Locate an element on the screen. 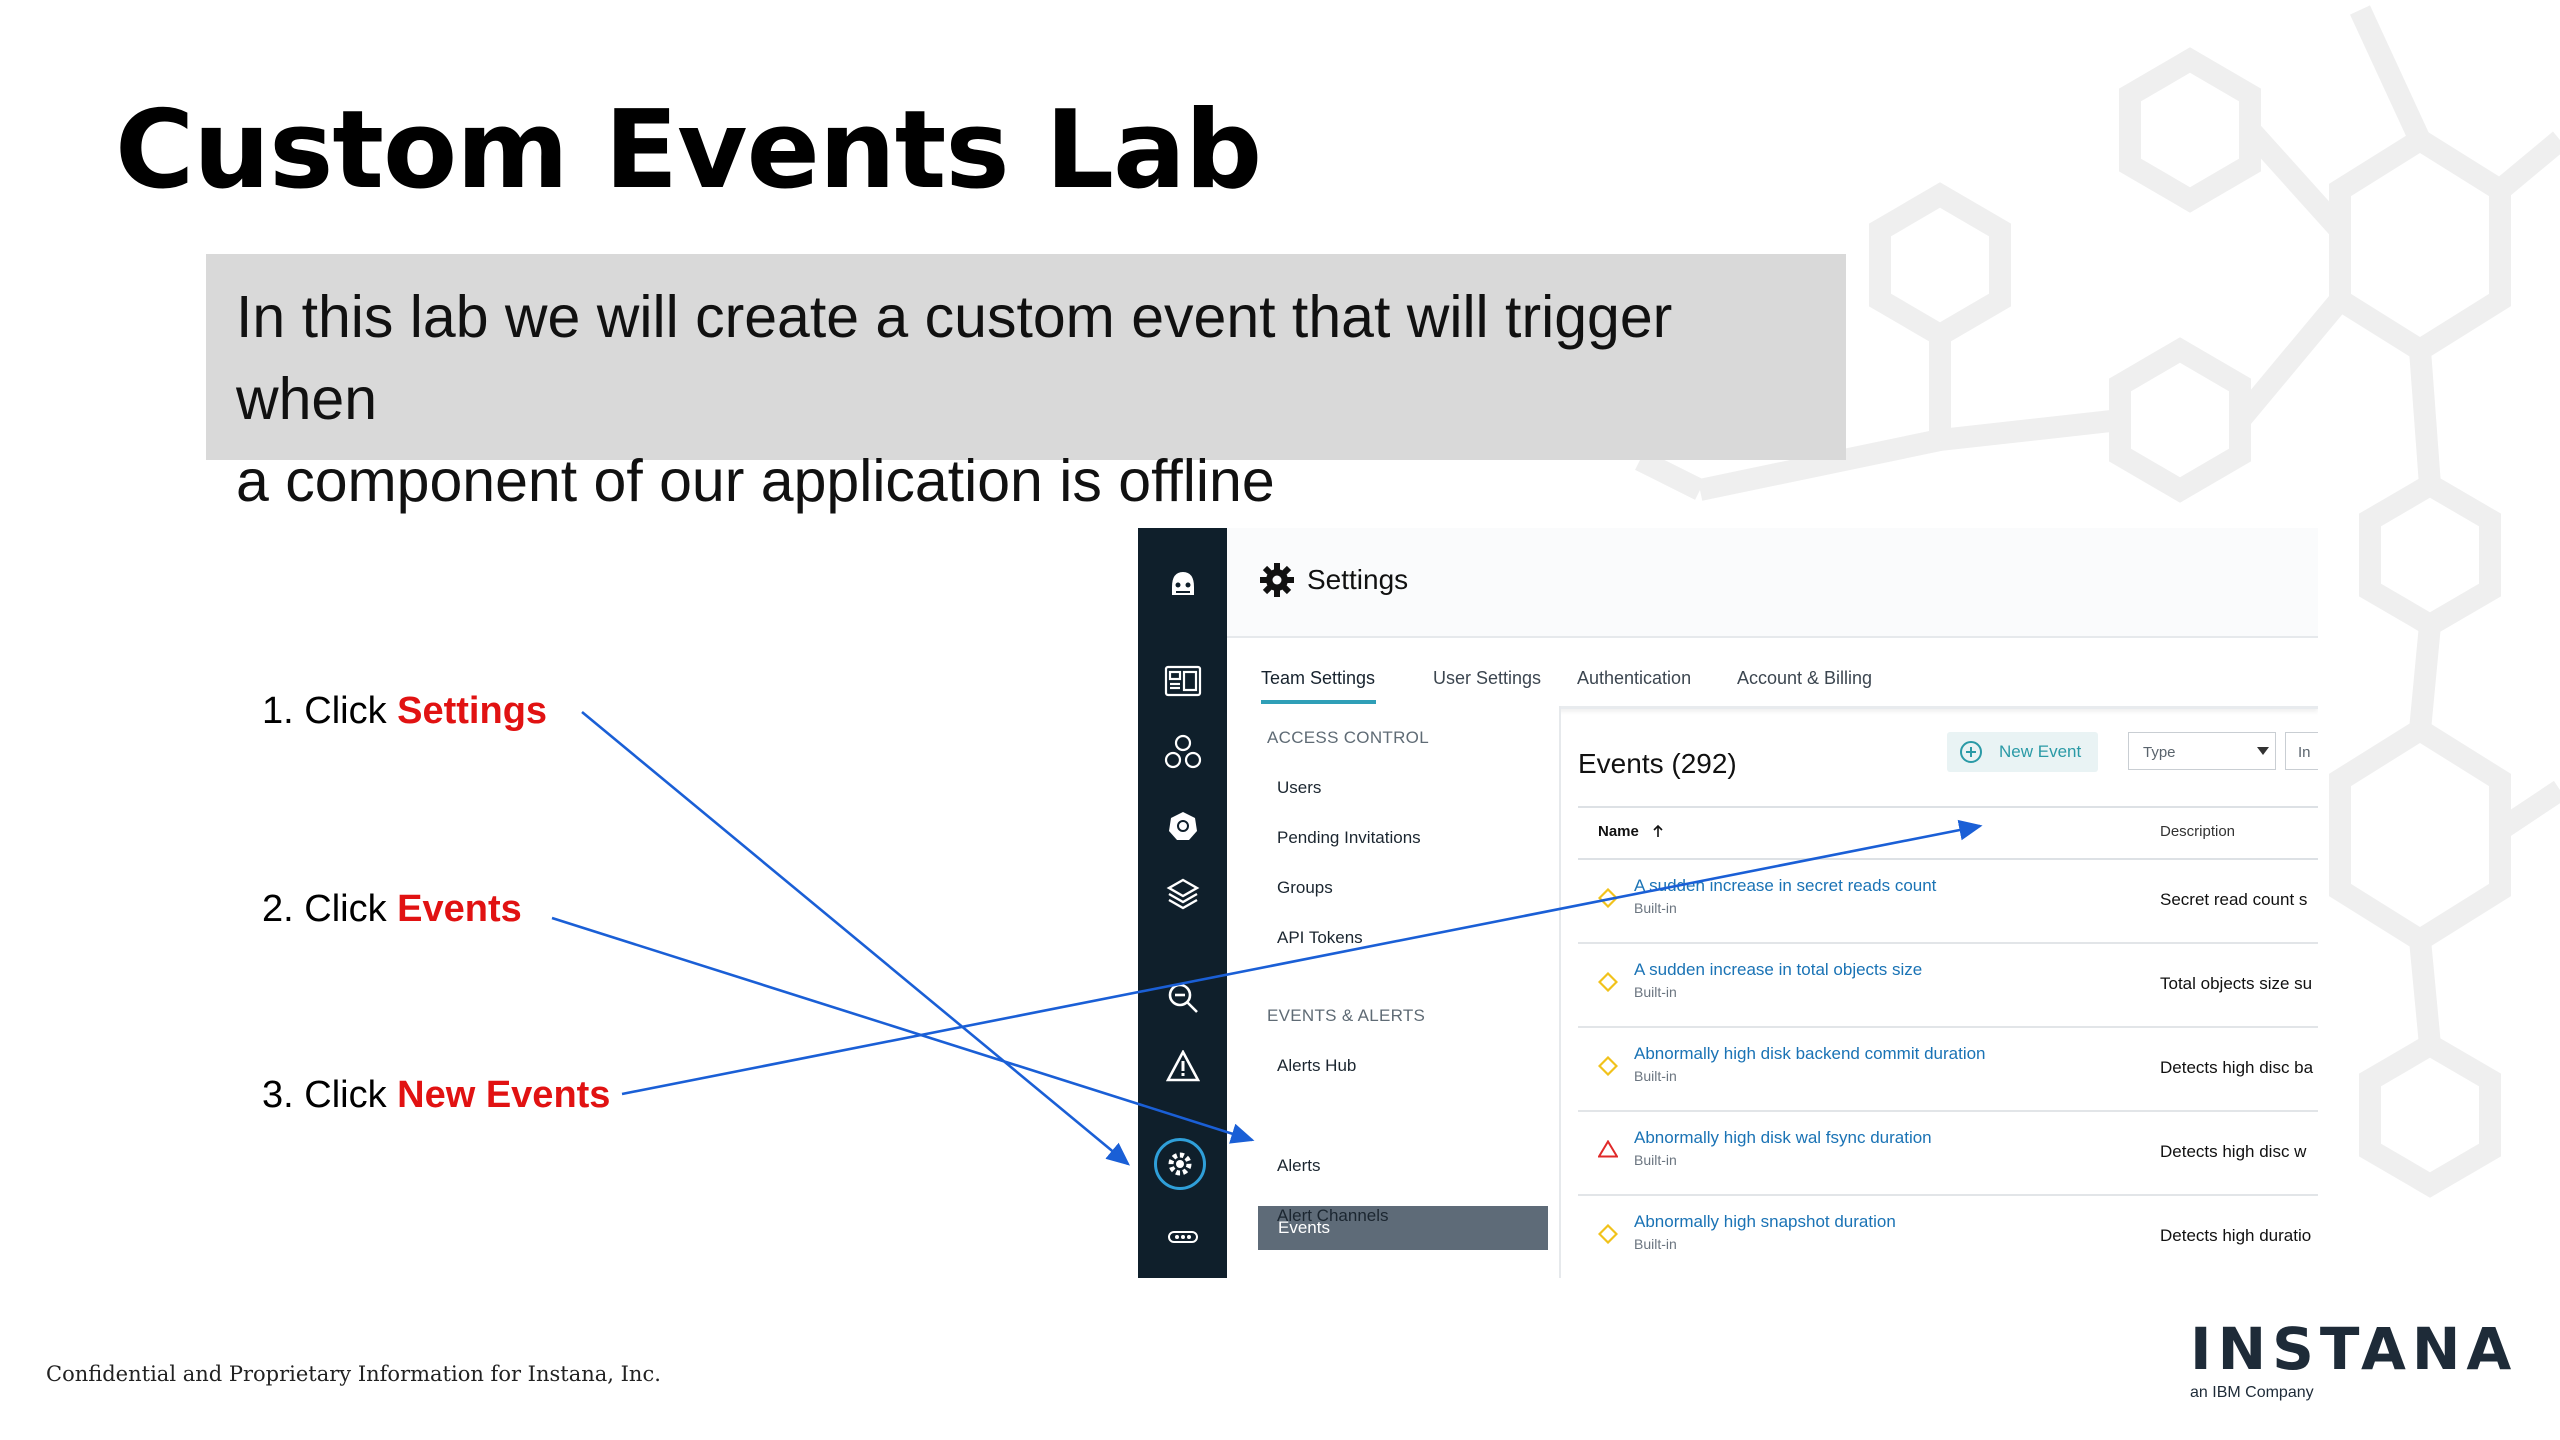 This screenshot has width=2560, height=1440. step-1: 1. Click Settings is located at coordinates (404, 711).